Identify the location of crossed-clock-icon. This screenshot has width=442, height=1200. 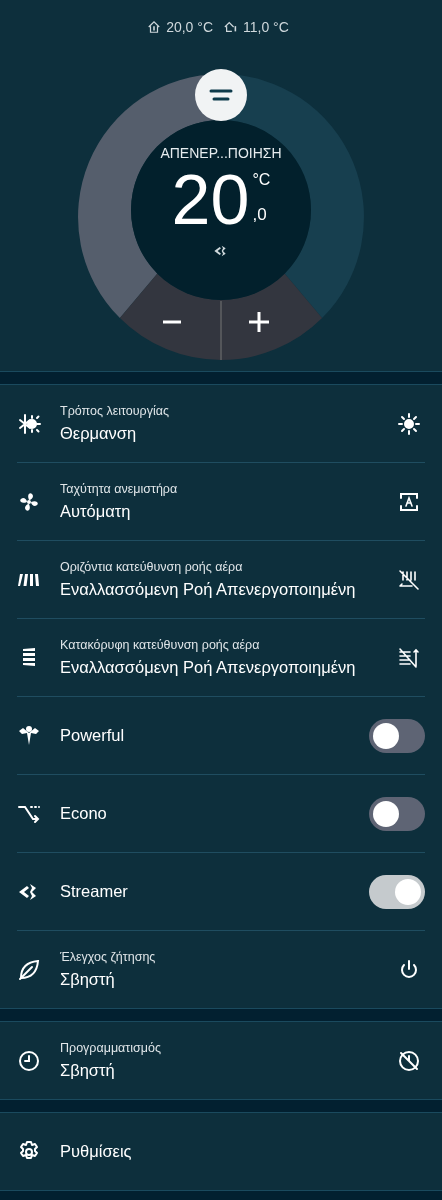
(409, 1060).